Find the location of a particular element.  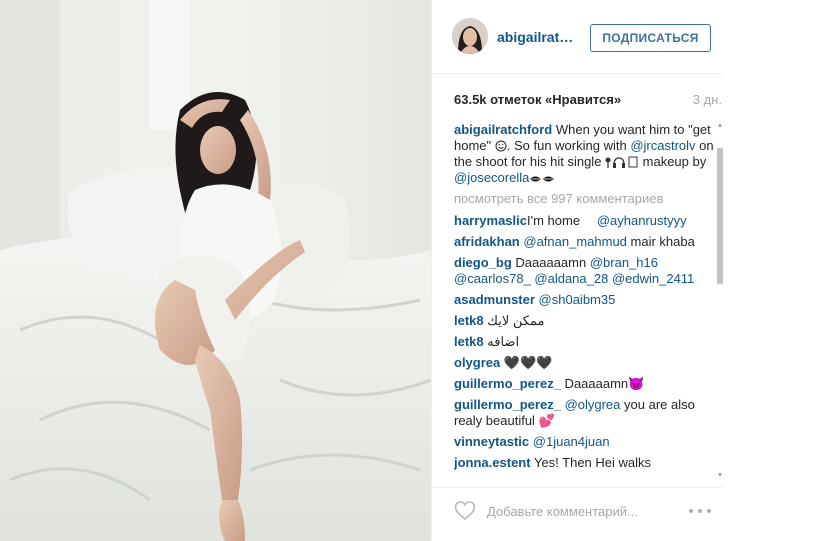

follow-button: ПОДПИСАТЬСЯ is located at coordinates (650, 38).